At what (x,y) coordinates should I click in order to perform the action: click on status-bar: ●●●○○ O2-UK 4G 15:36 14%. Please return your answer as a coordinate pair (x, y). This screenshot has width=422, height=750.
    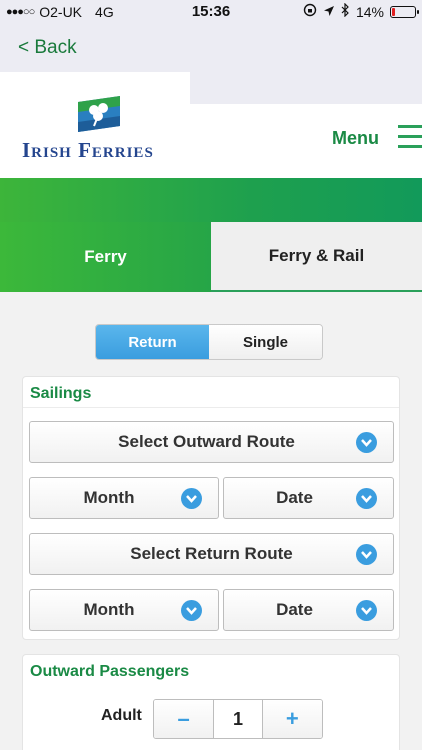
    Looking at the image, I should click on (211, 12).